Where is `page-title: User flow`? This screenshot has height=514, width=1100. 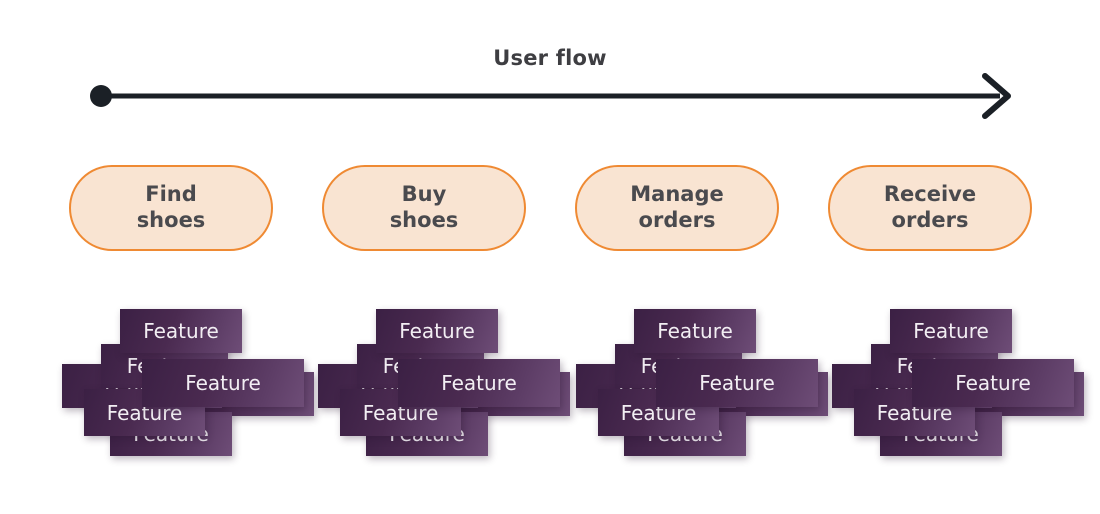 page-title: User flow is located at coordinates (550, 58).